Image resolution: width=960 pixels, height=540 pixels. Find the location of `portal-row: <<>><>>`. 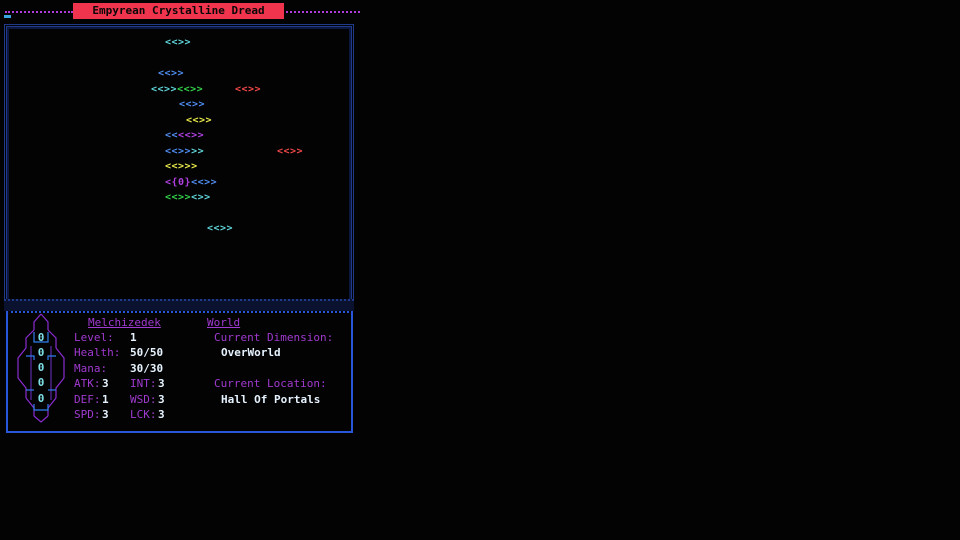

portal-row: <<>><>> is located at coordinates (188, 197).